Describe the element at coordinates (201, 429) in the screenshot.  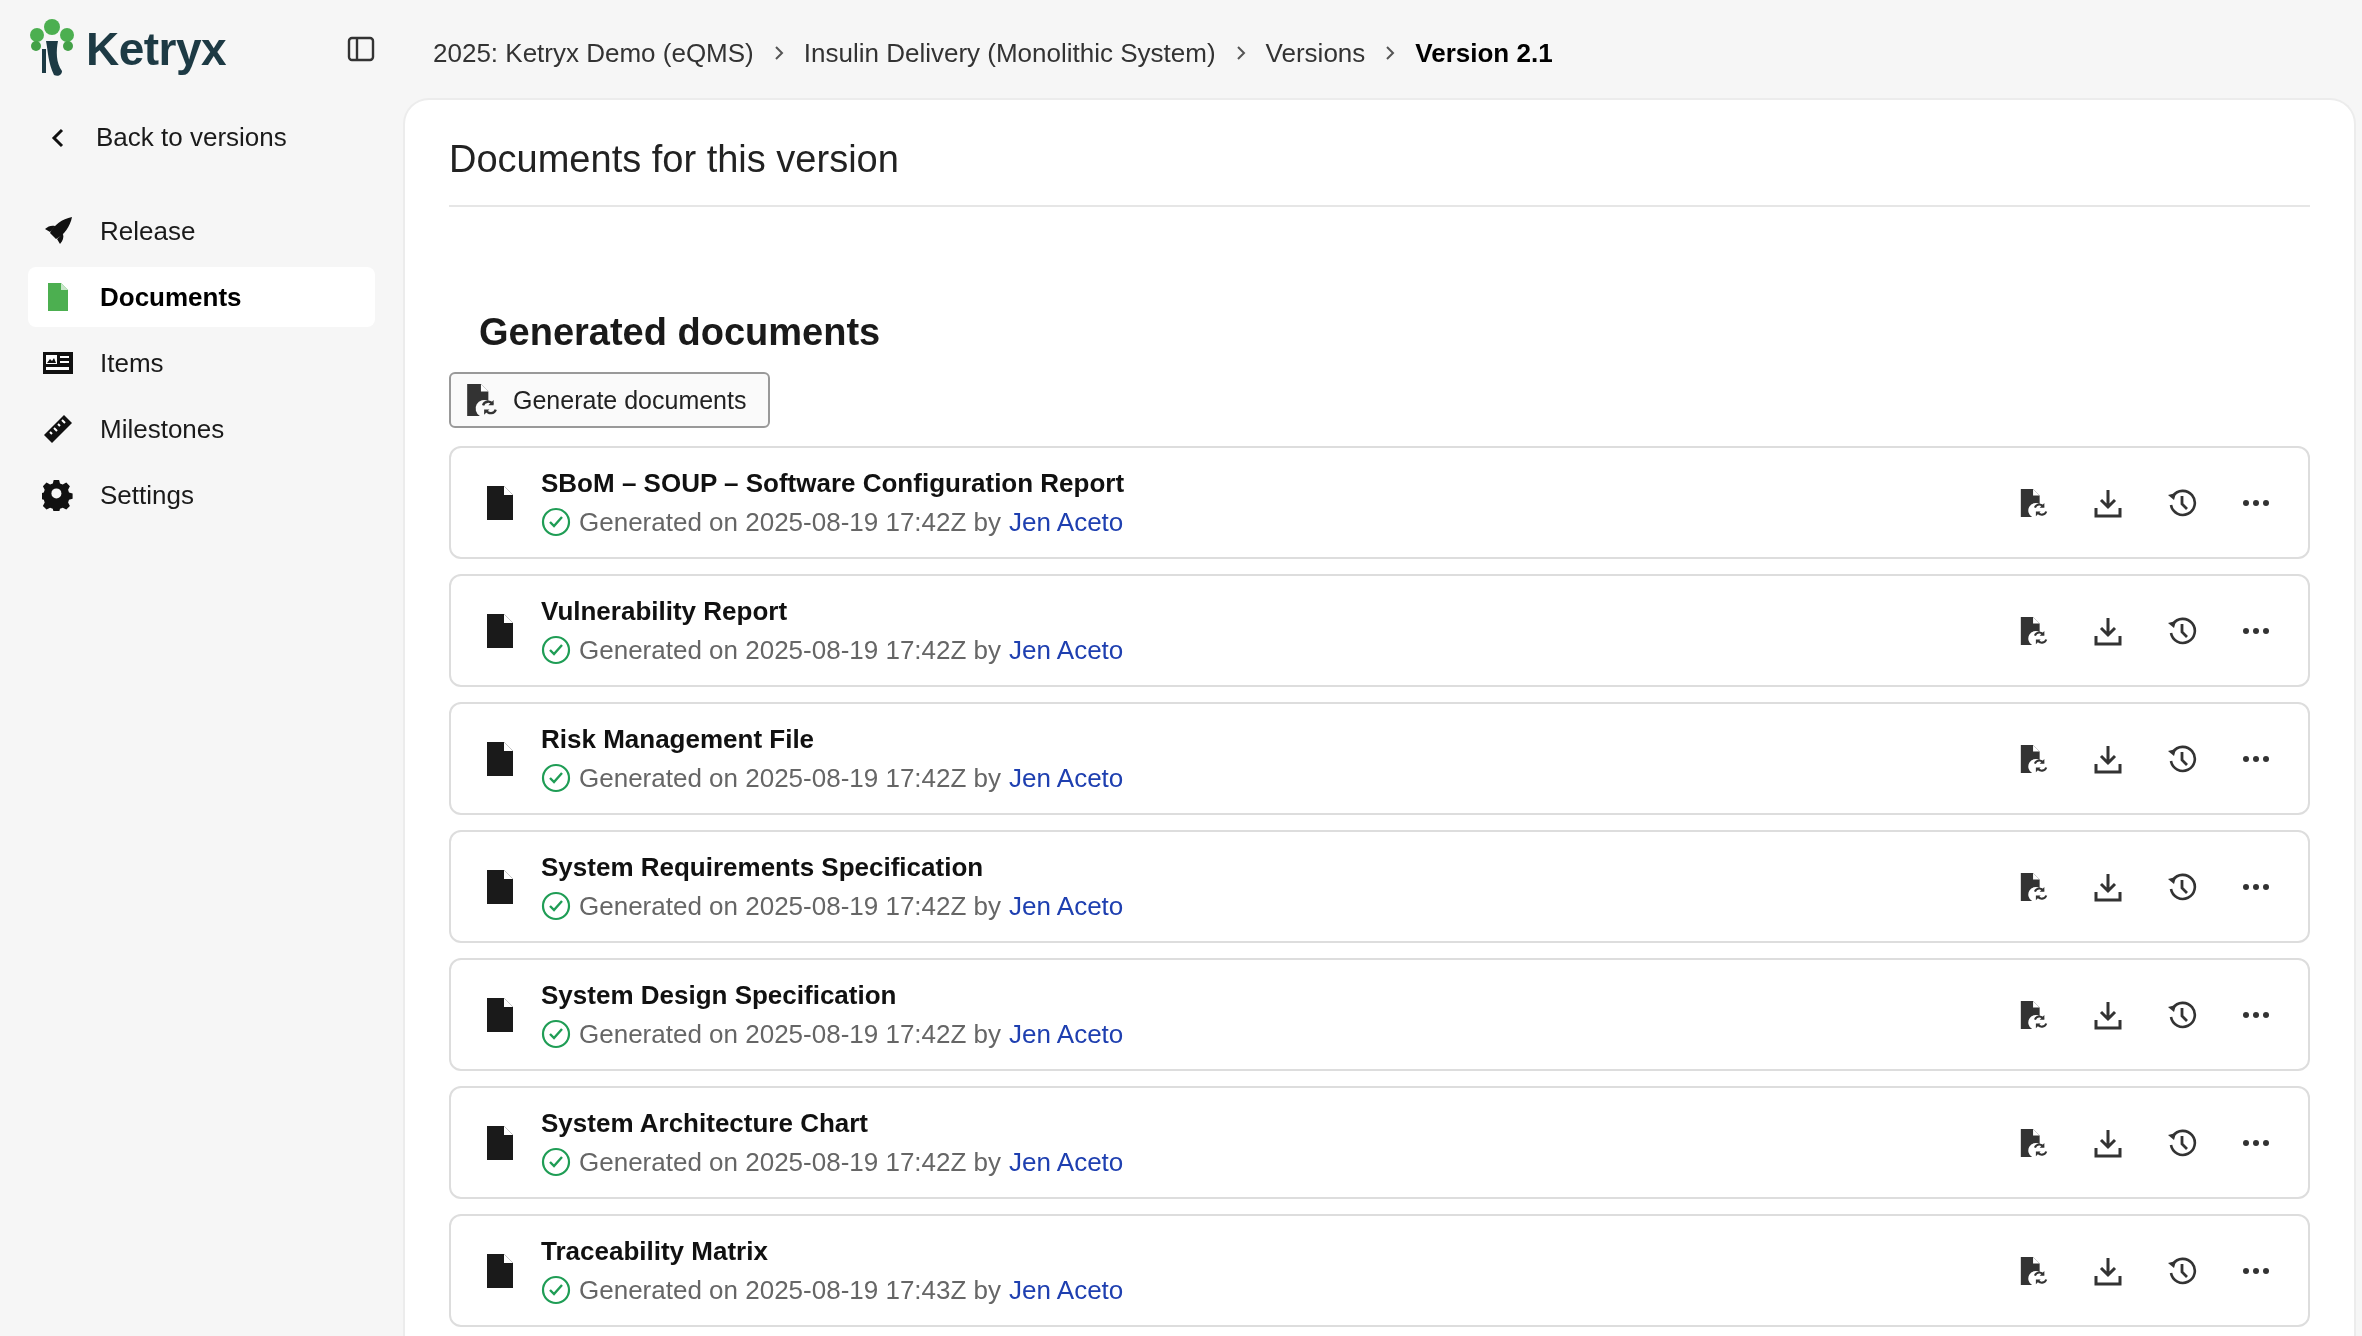
I see `sidebar-item: Milestones` at that location.